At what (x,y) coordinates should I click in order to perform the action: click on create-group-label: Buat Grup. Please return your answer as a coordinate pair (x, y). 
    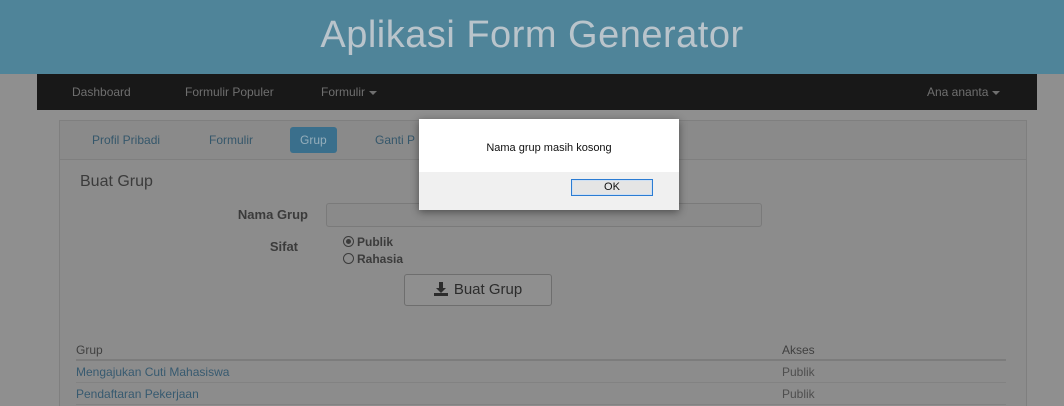
    Looking at the image, I should click on (488, 289).